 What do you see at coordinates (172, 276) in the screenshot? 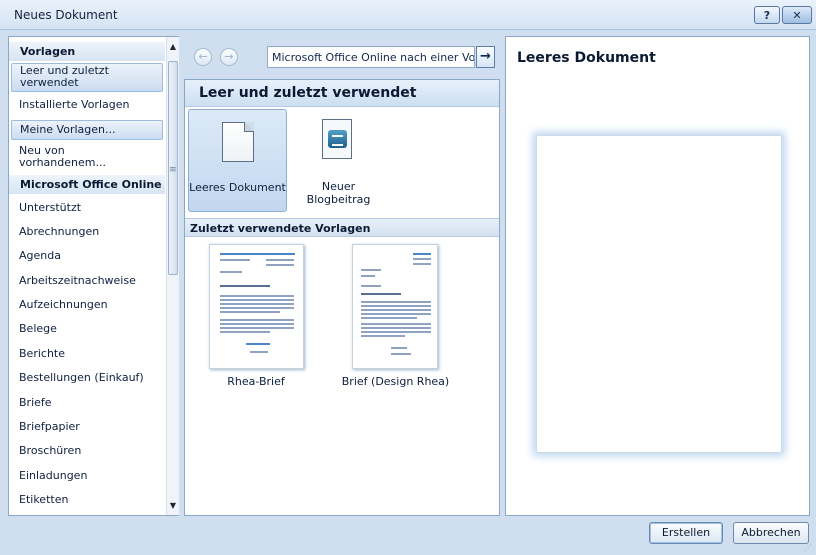
I see `category-scrollbar: ▲ ≡ ▼` at bounding box center [172, 276].